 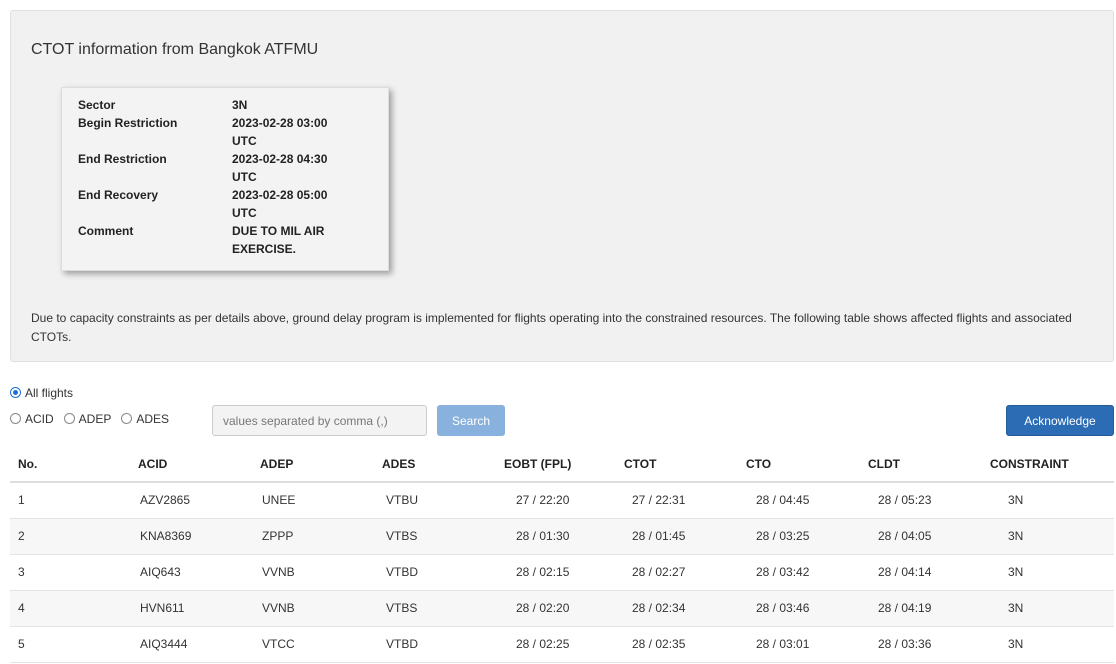 I want to click on table-cell: 28 / 04:05, so click(x=929, y=536).